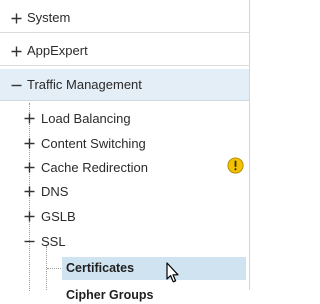 The height and width of the screenshot is (304, 320). Describe the element at coordinates (54, 268) in the screenshot. I see `tree-connector-line` at that location.